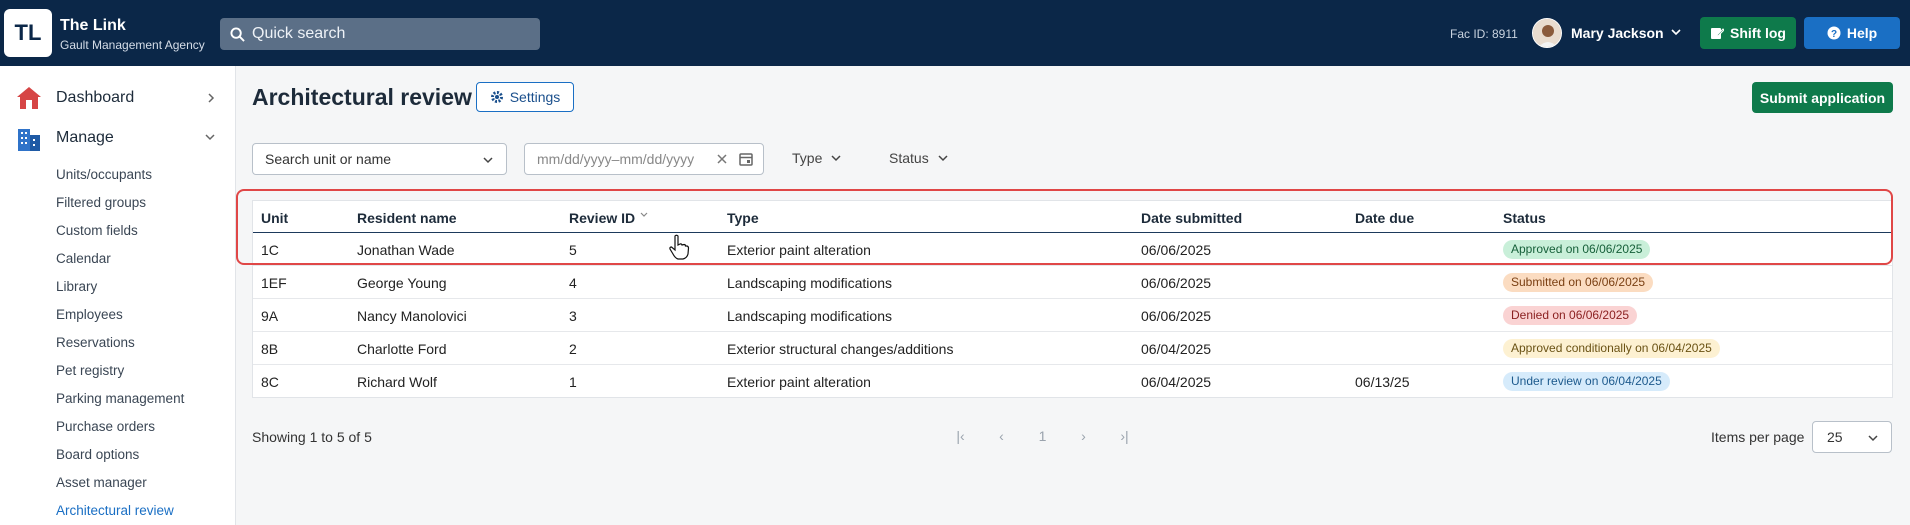 This screenshot has height=525, width=1910. I want to click on gear-icon, so click(496, 97).